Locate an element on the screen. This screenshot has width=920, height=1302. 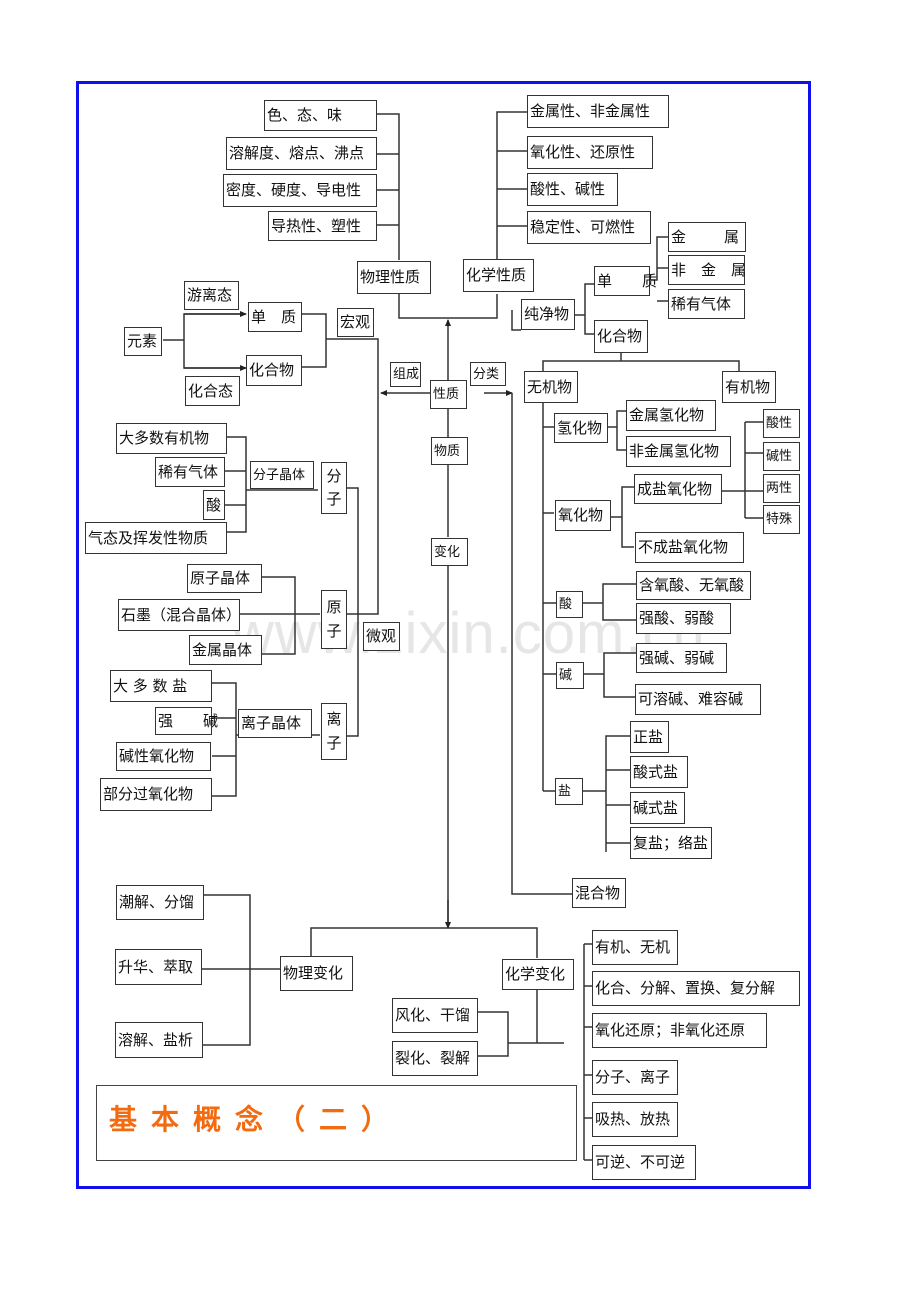
center-change-node: 变化 is located at coordinates (449, 552).